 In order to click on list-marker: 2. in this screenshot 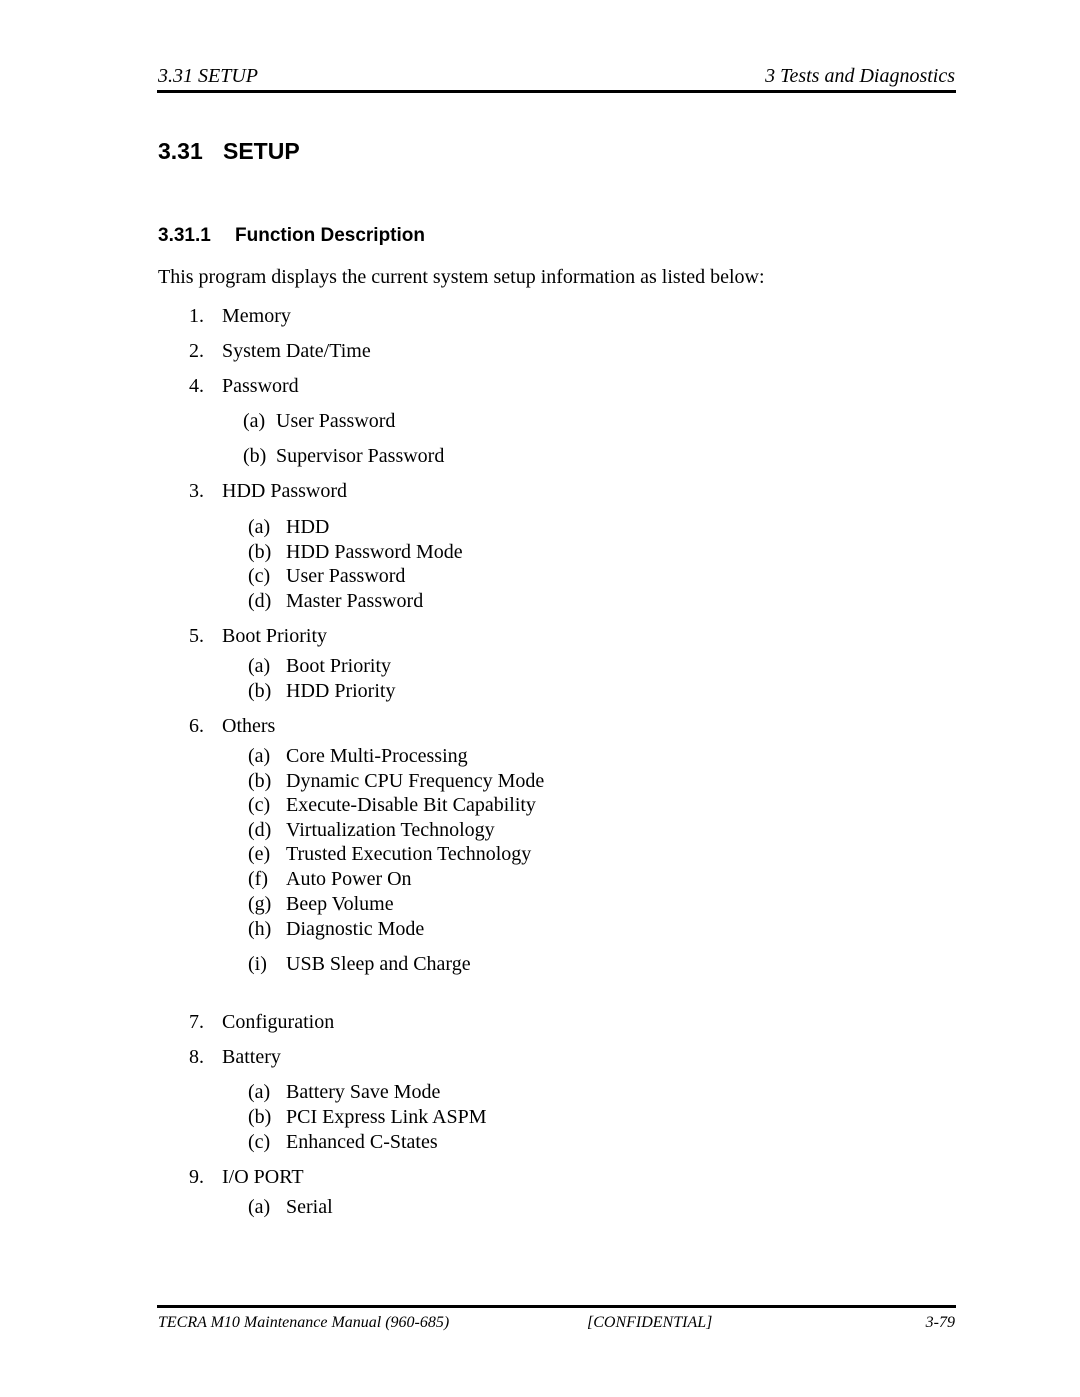, I will do `click(196, 351)`.